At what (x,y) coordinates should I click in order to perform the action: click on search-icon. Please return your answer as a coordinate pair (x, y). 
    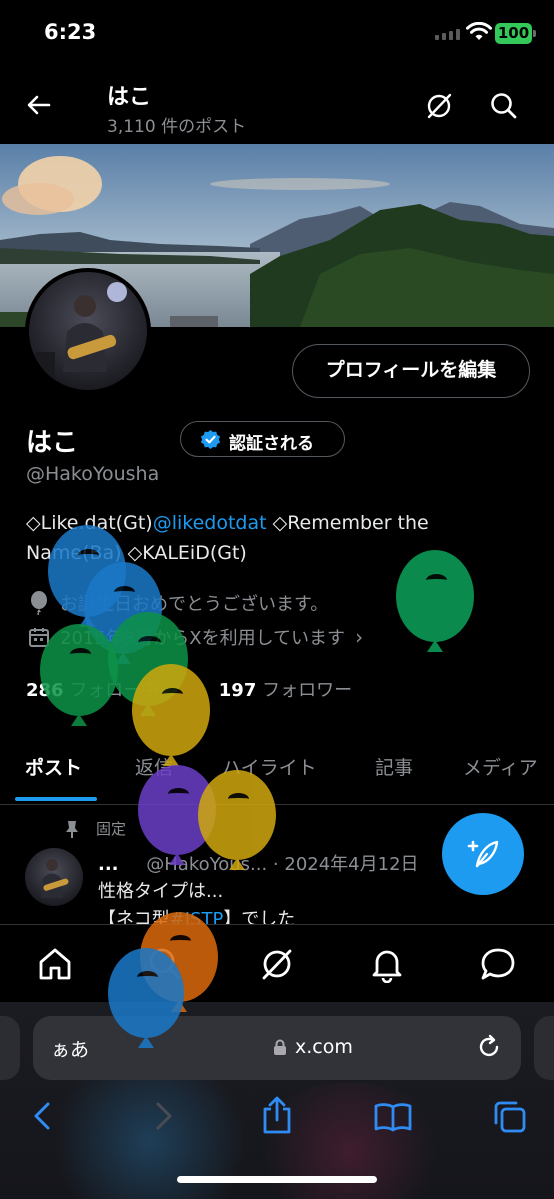
    Looking at the image, I should click on (504, 106).